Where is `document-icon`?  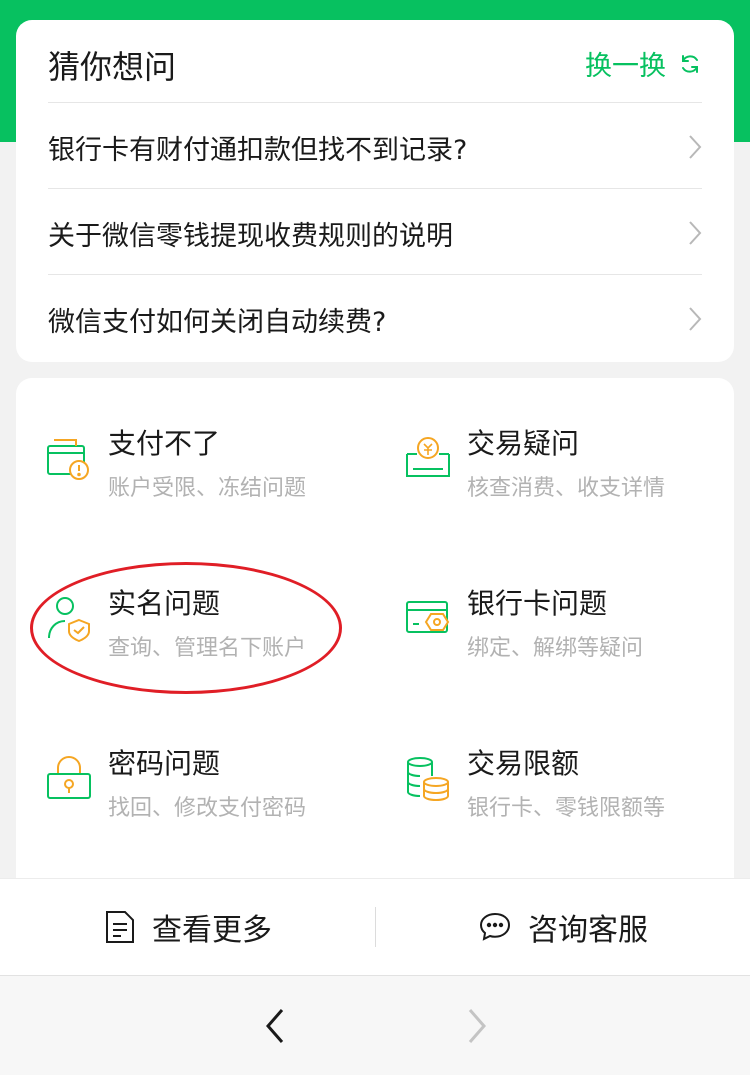
document-icon is located at coordinates (120, 927).